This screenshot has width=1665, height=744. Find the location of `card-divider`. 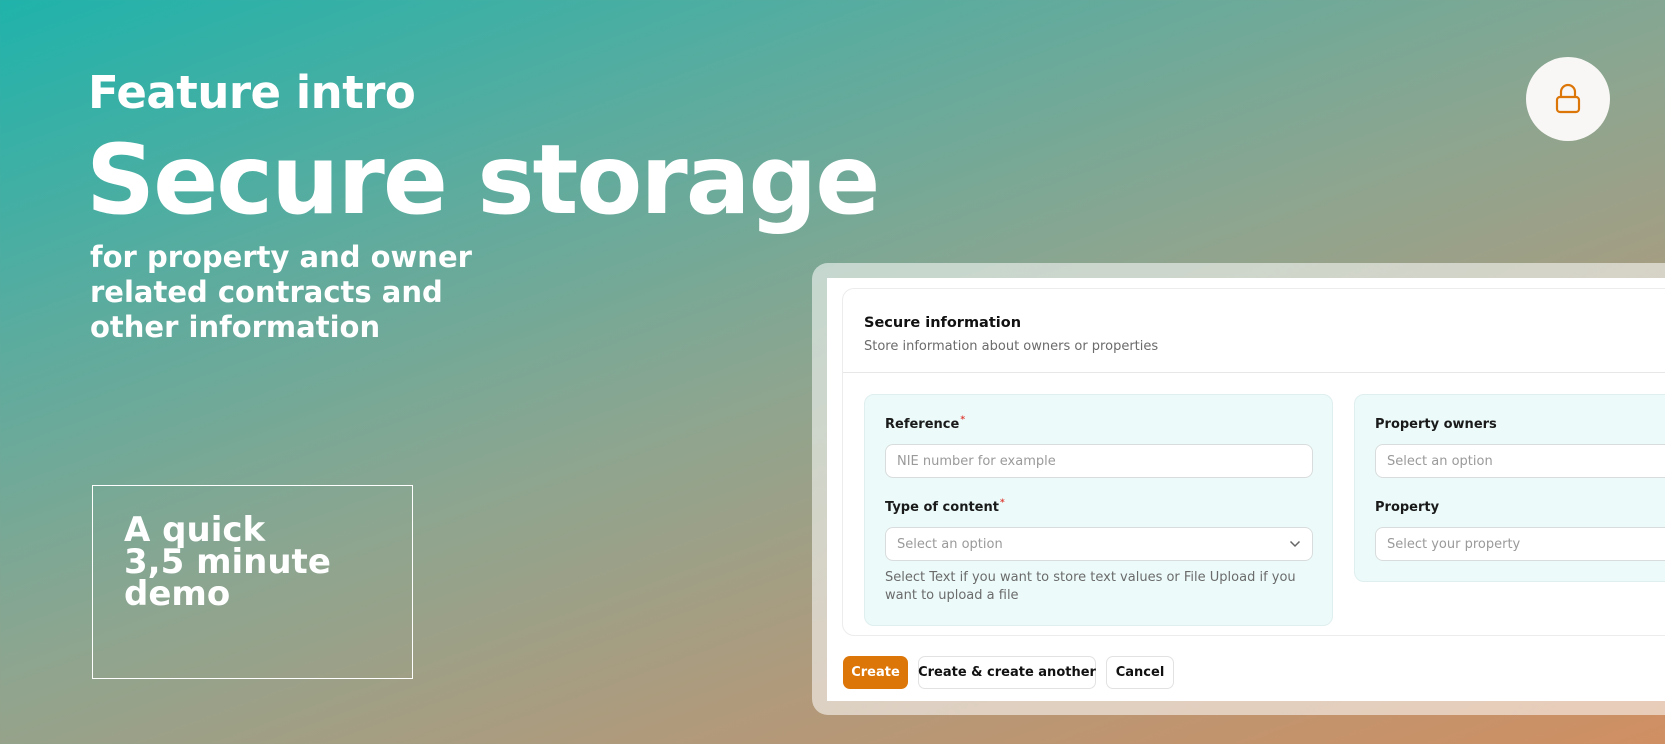

card-divider is located at coordinates (1254, 372).